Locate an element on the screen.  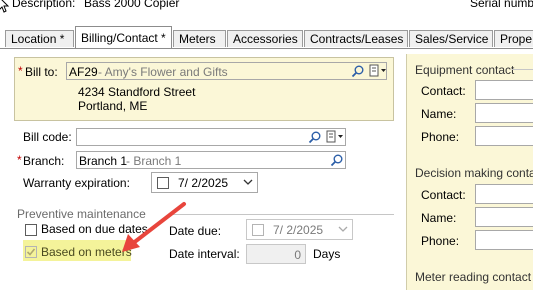
warranty-date-value: 7/ 2/2025 is located at coordinates (203, 183).